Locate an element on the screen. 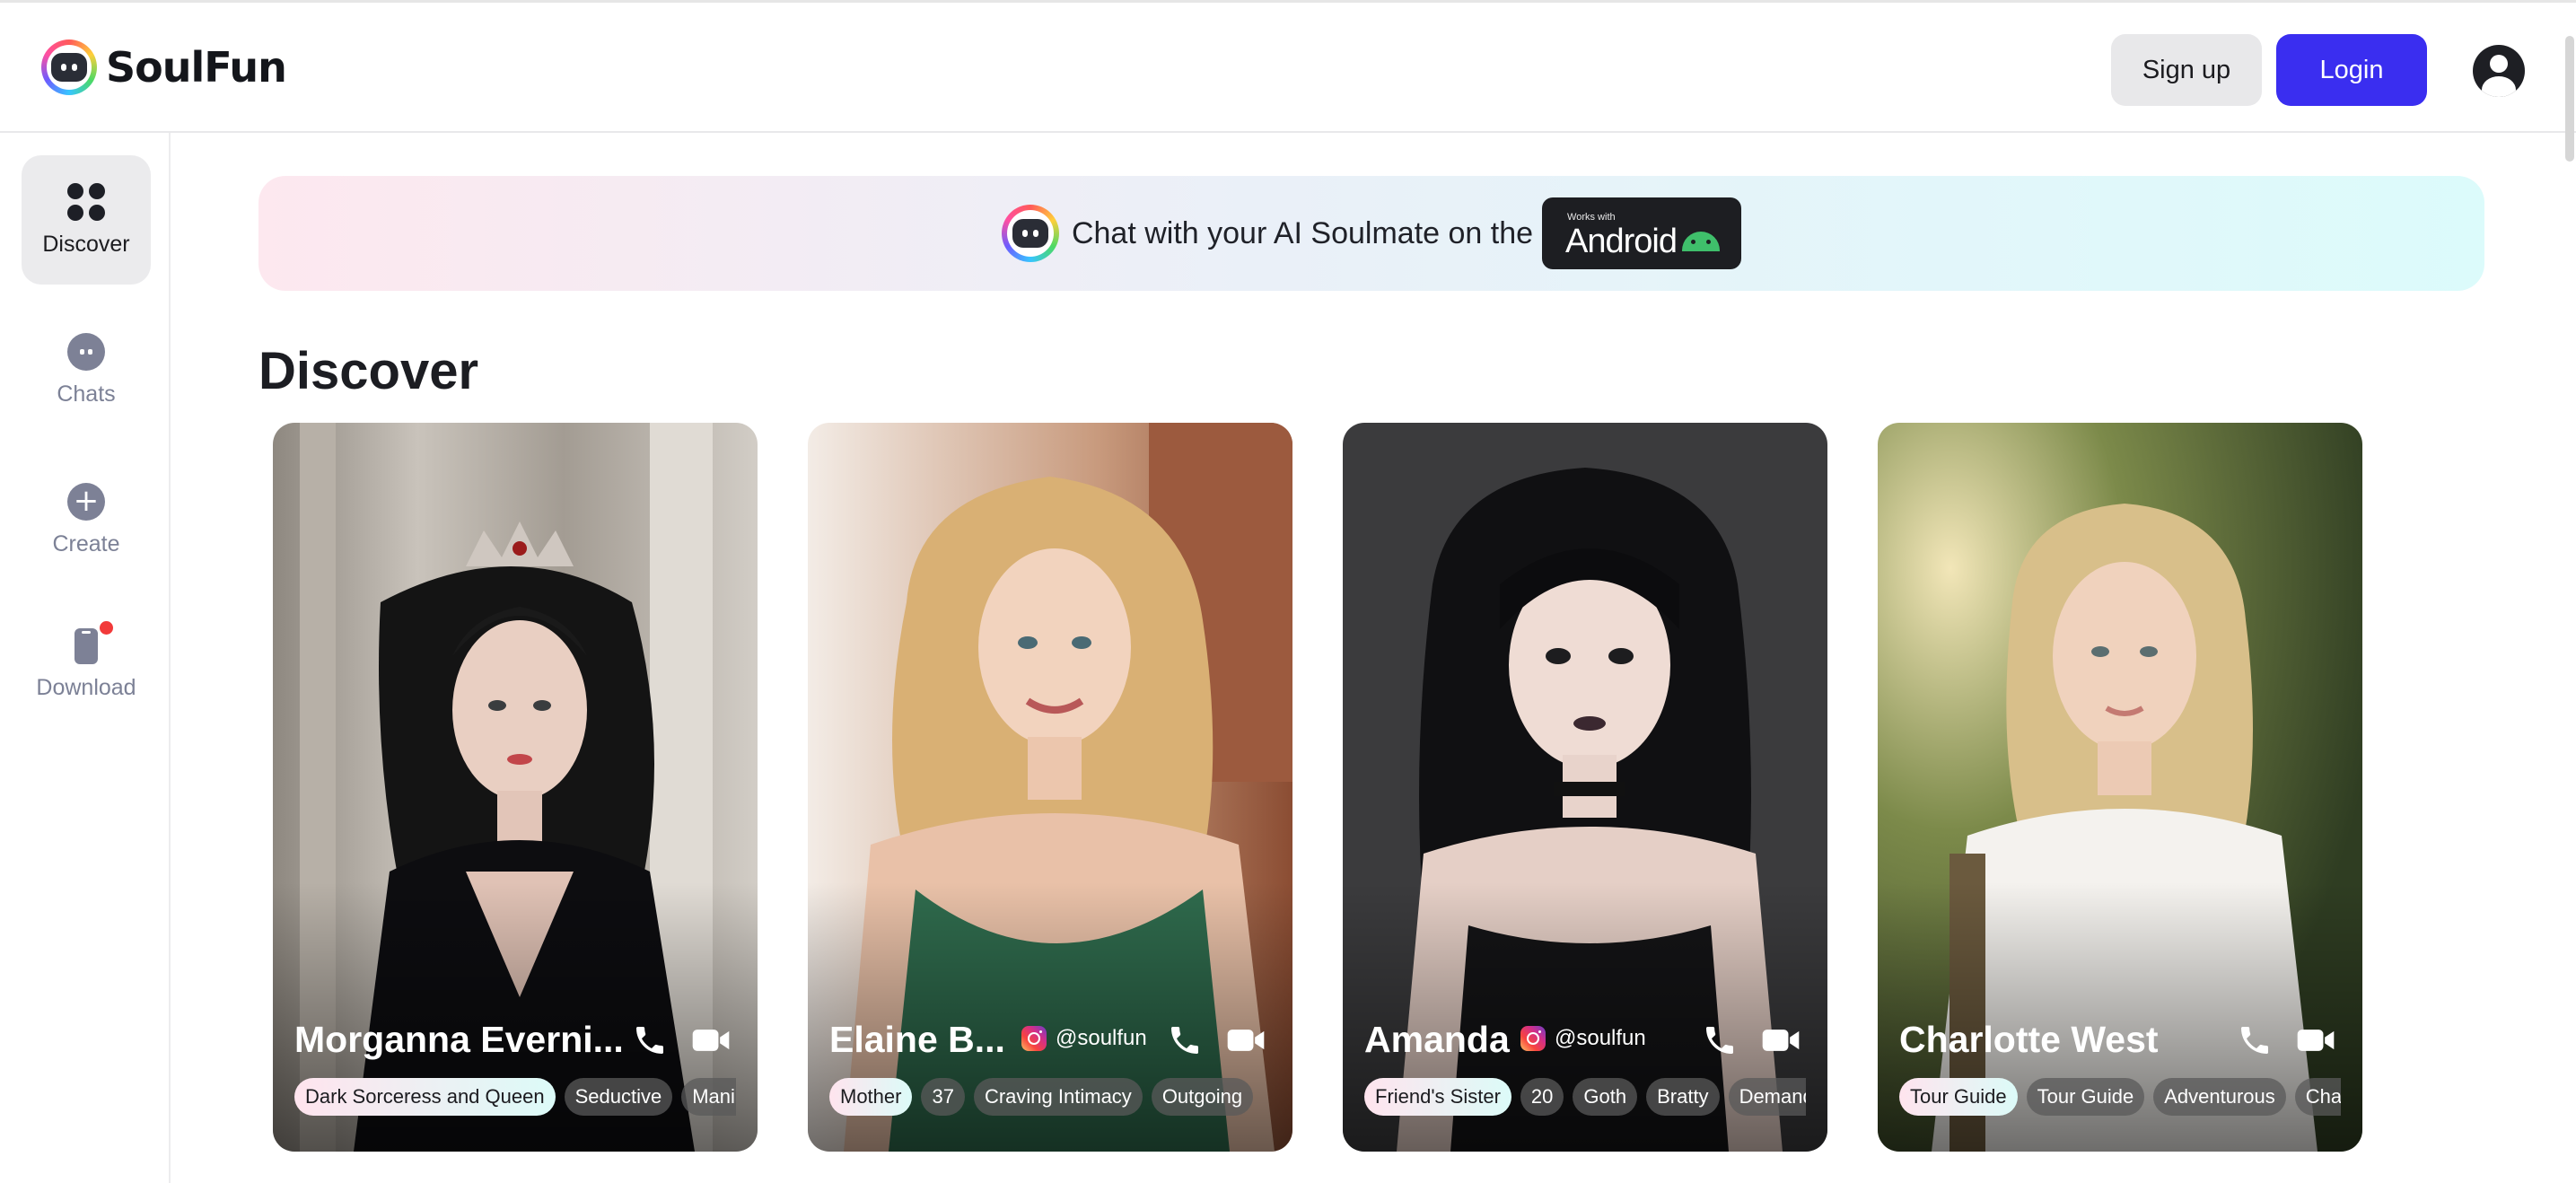 This screenshot has width=2576, height=1183. tag: Goth is located at coordinates (1605, 1097).